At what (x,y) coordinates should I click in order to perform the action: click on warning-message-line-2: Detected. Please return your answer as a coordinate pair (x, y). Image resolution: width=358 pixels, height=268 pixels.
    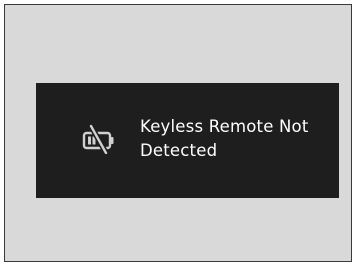
    Looking at the image, I should click on (179, 150).